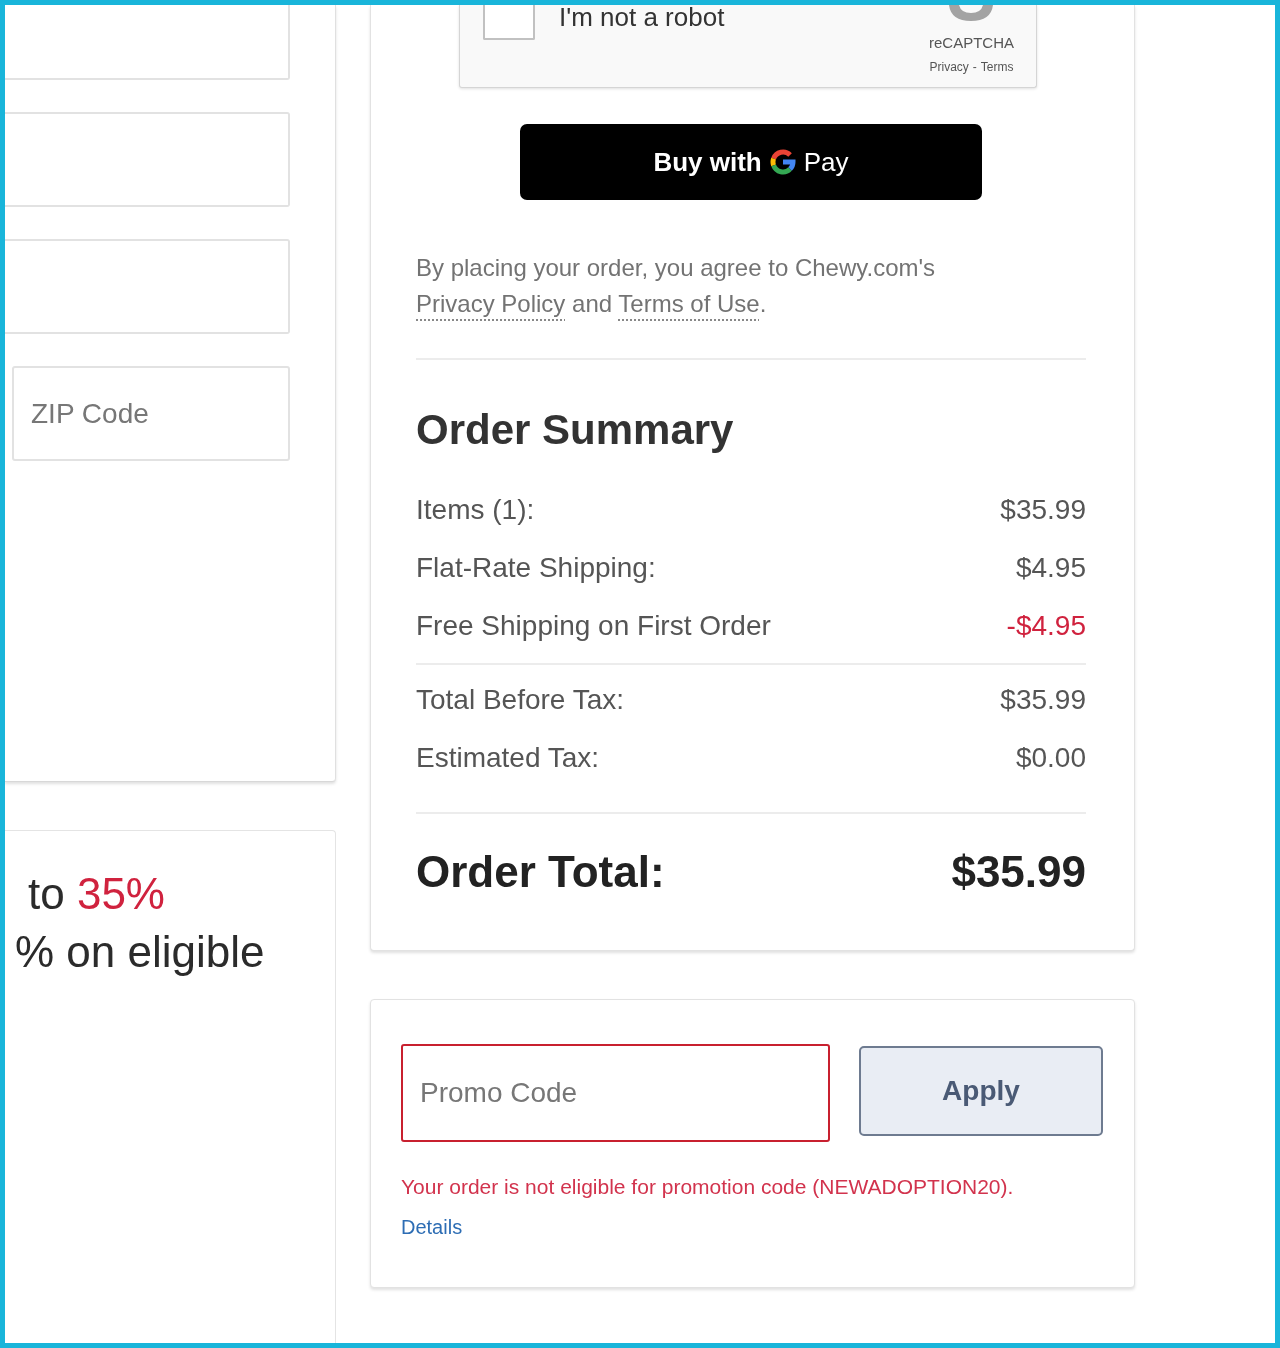 This screenshot has width=1280, height=1348. What do you see at coordinates (1046, 626) in the screenshot?
I see `summary-amount: -$4.95` at bounding box center [1046, 626].